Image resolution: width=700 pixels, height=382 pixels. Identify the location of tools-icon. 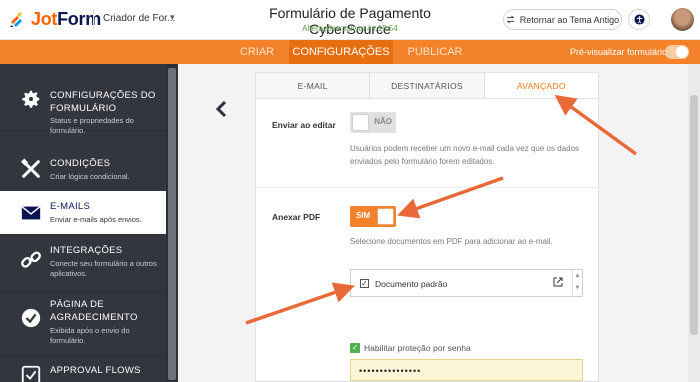
(30, 168).